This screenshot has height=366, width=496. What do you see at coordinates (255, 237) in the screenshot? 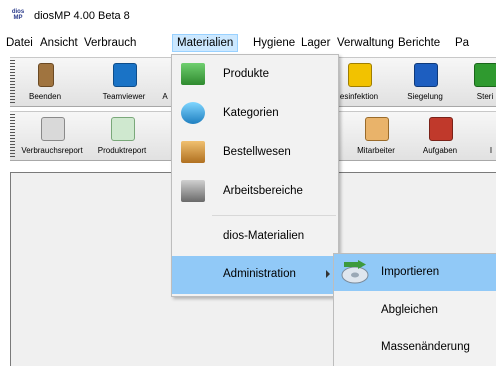
I see `menu-item-dios-materialien: dios-Materialien` at bounding box center [255, 237].